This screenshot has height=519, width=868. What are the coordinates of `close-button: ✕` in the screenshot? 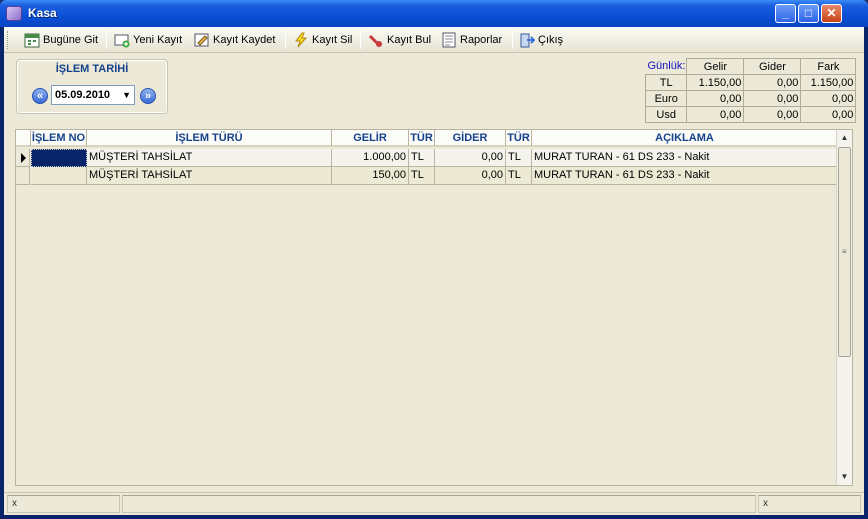 It's located at (831, 13).